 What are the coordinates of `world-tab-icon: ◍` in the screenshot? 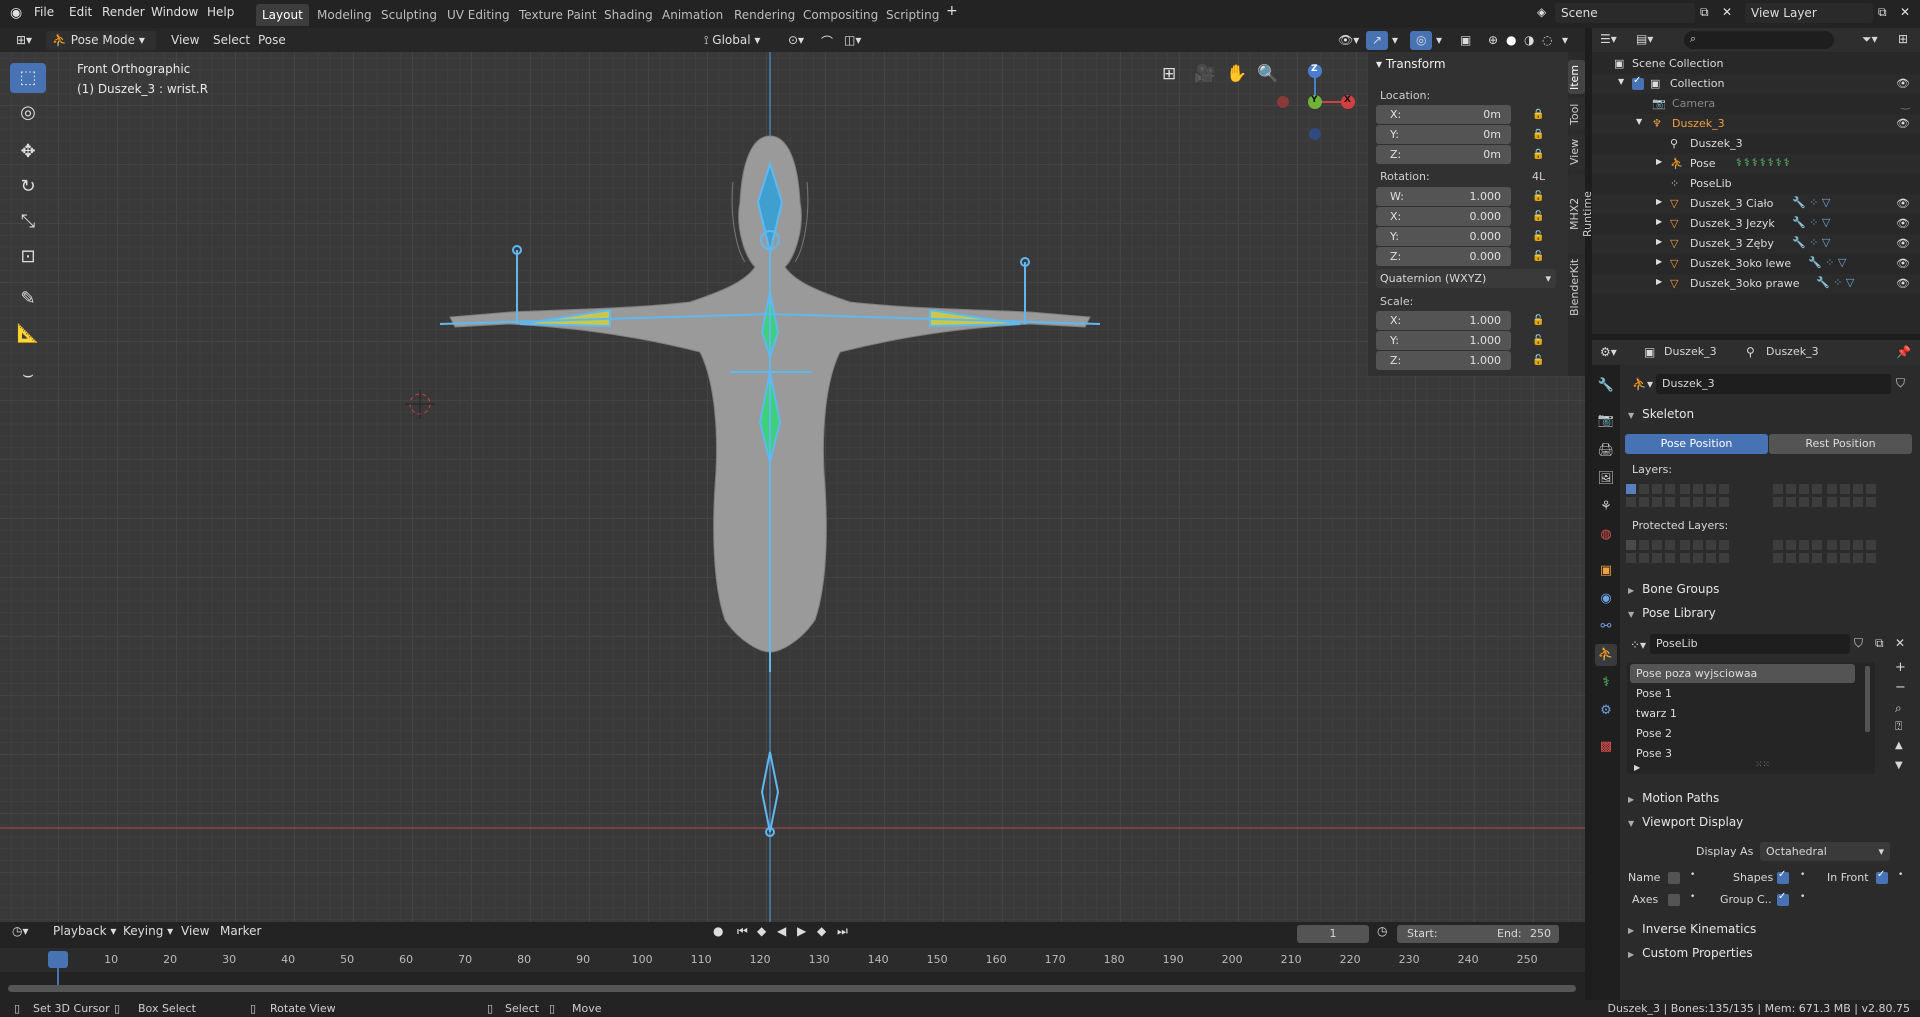 It's located at (1606, 535).